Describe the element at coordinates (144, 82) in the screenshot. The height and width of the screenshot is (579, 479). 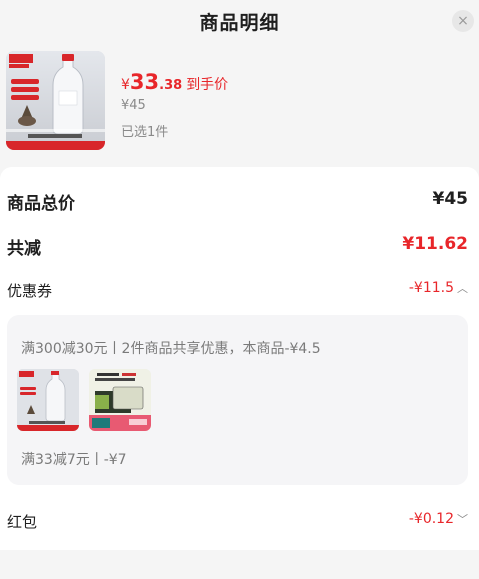
I see `price-integer: 33` at that location.